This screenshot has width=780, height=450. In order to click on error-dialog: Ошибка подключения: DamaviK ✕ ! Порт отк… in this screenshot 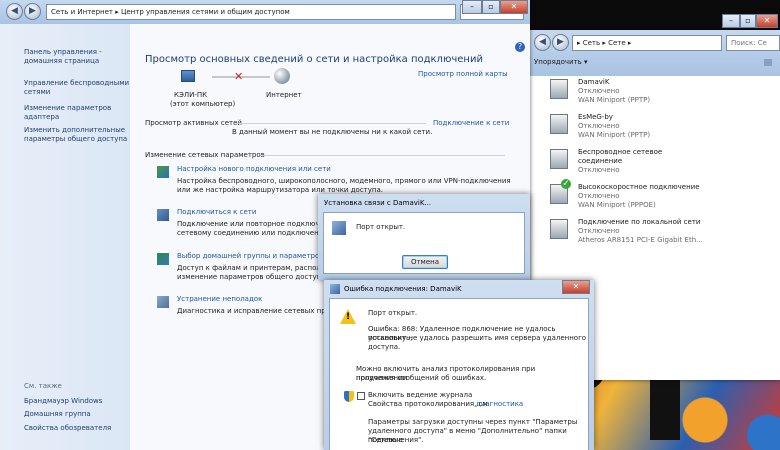, I will do `click(459, 365)`.